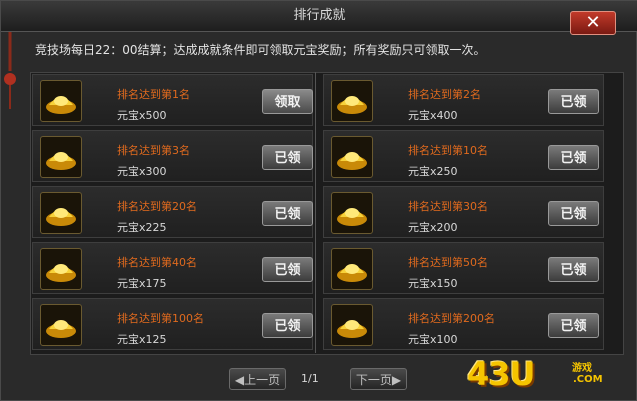 This screenshot has width=637, height=401. I want to click on achievement-reward: 元宝x500, so click(142, 115).